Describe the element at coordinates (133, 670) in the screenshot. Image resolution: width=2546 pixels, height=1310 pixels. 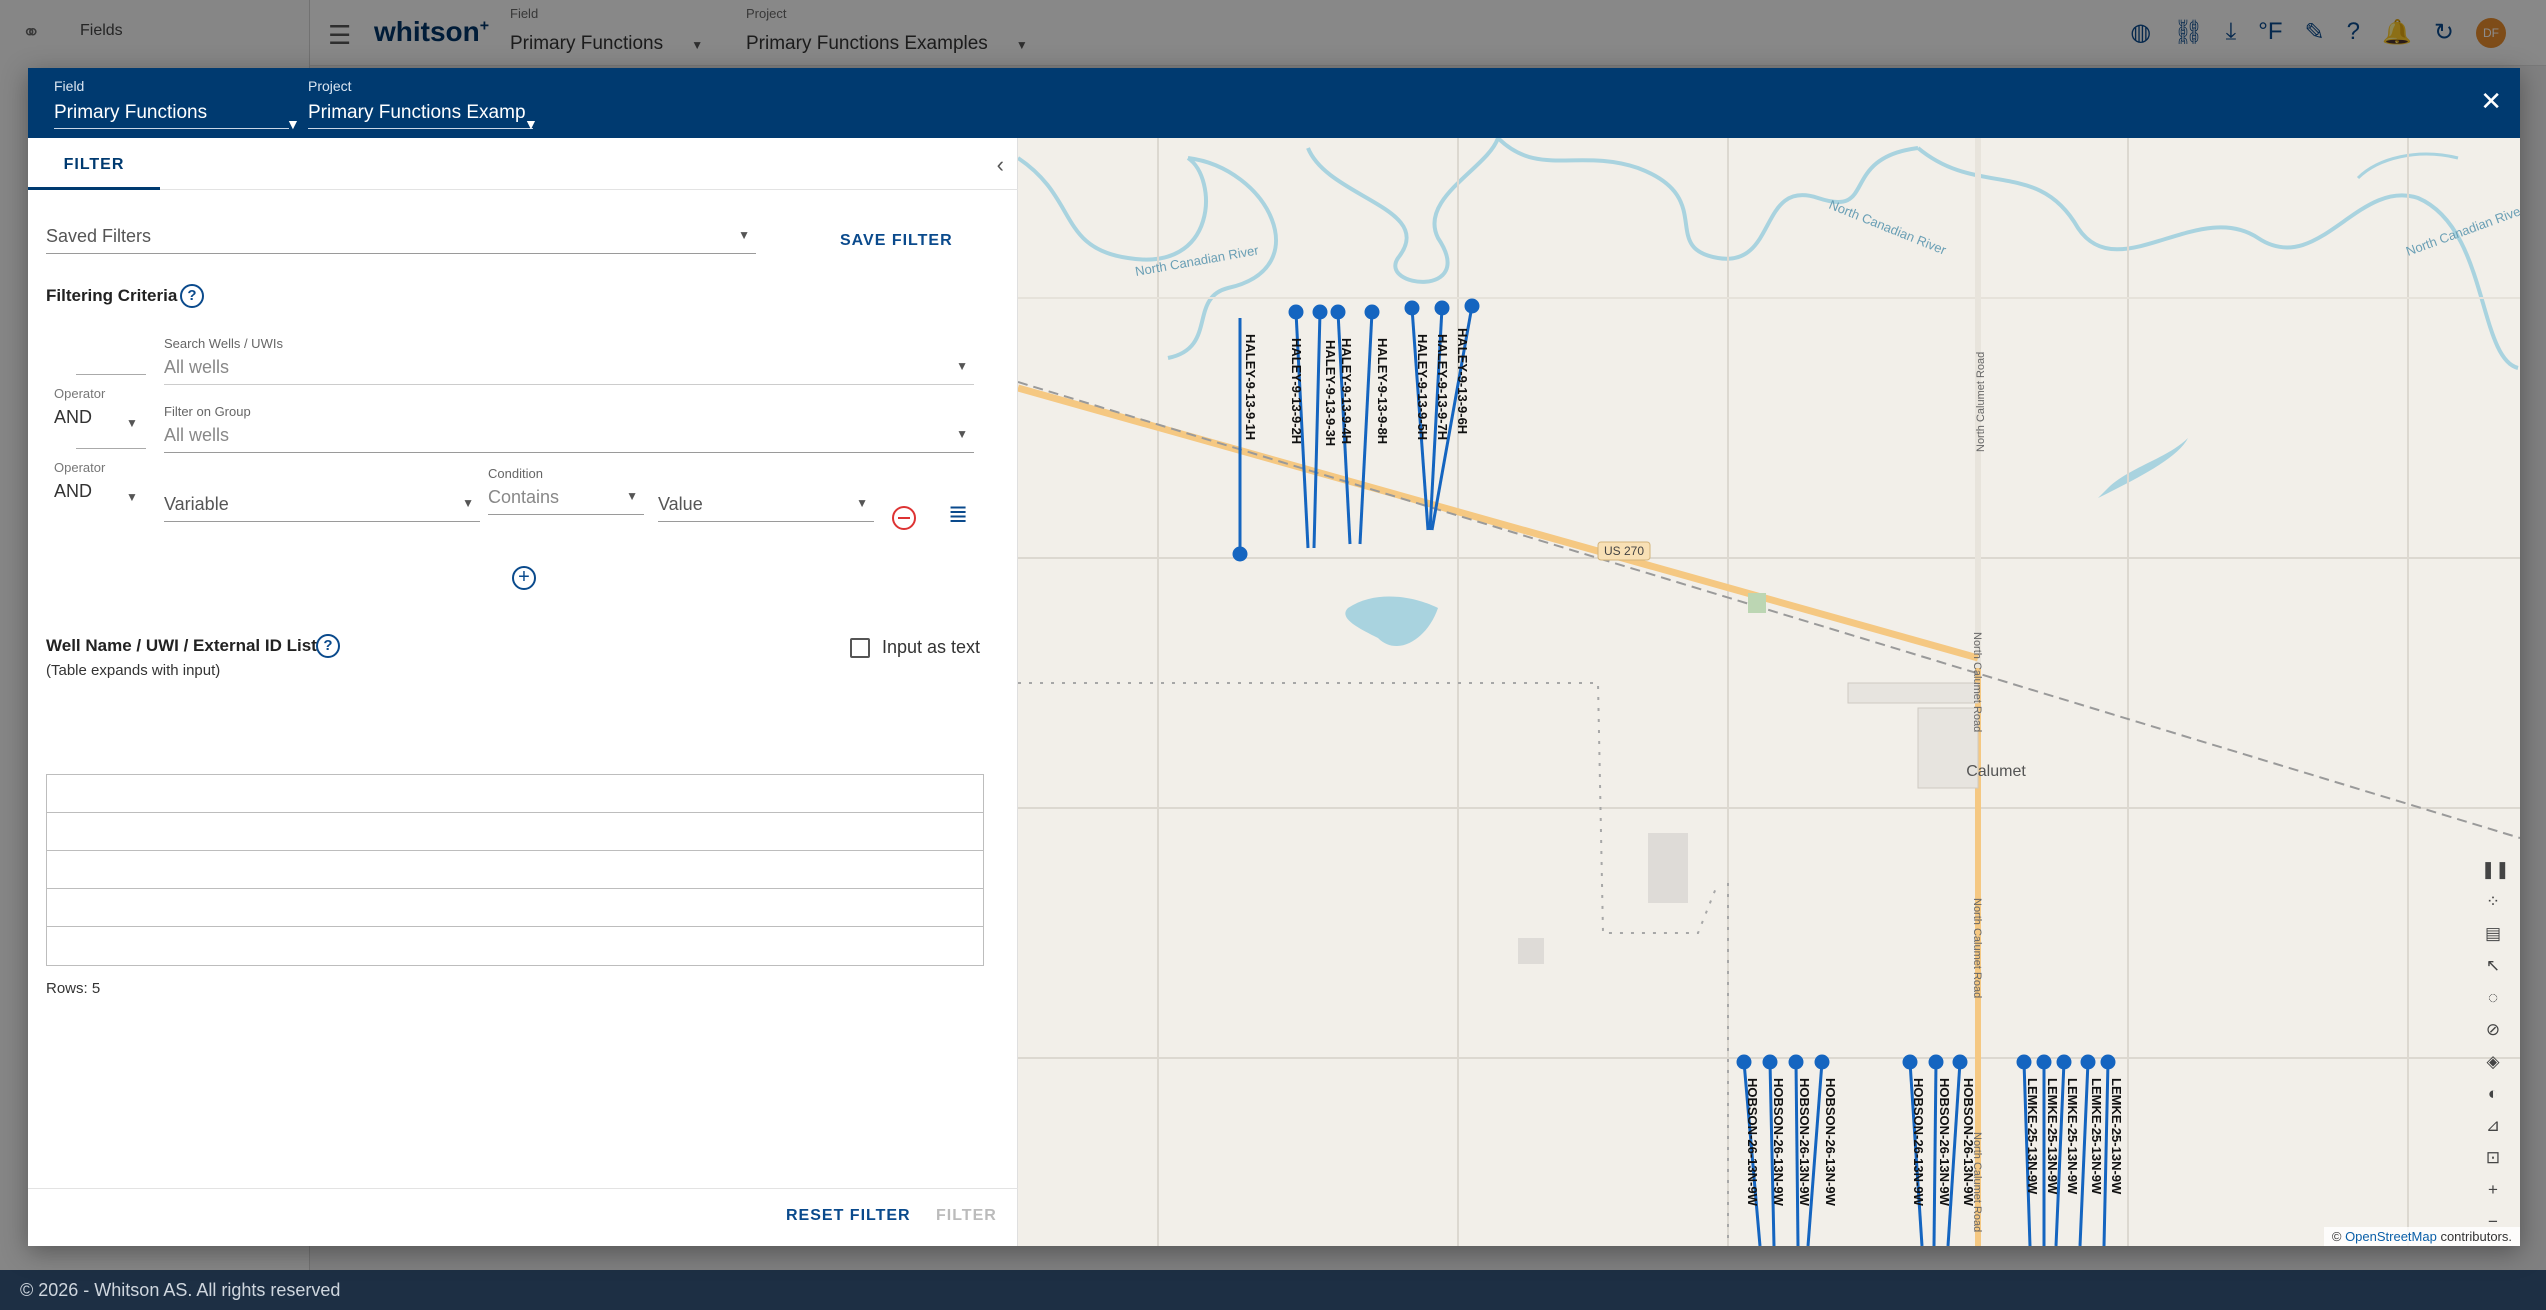
I see `well-list-subtitle: (Table expands with input)` at that location.